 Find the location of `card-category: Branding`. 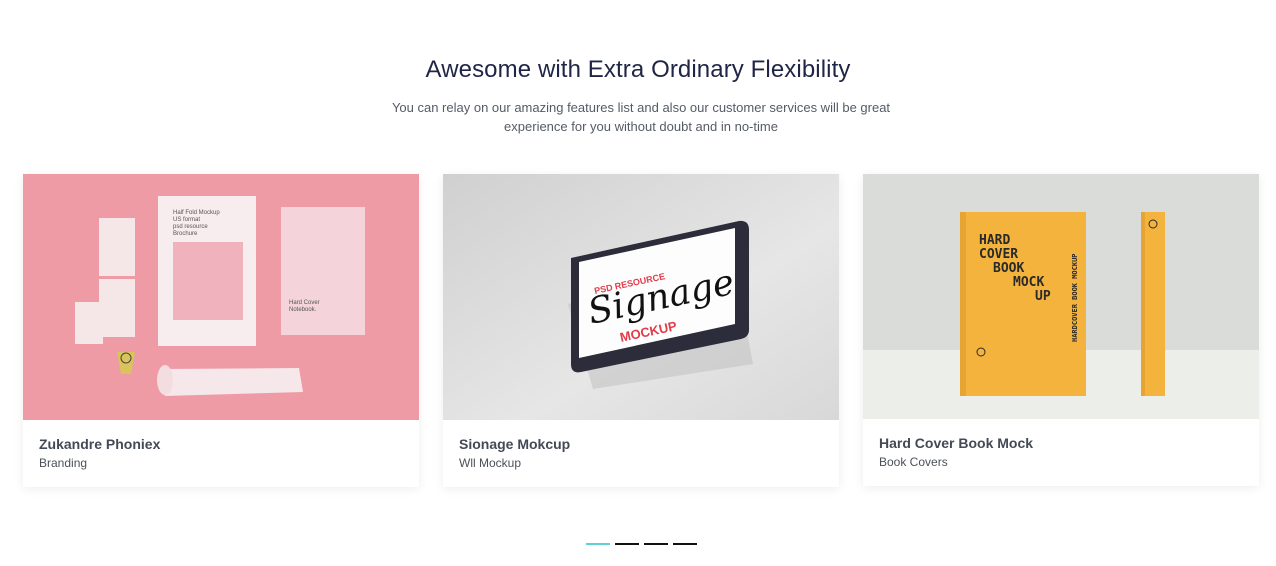

card-category: Branding is located at coordinates (63, 463).